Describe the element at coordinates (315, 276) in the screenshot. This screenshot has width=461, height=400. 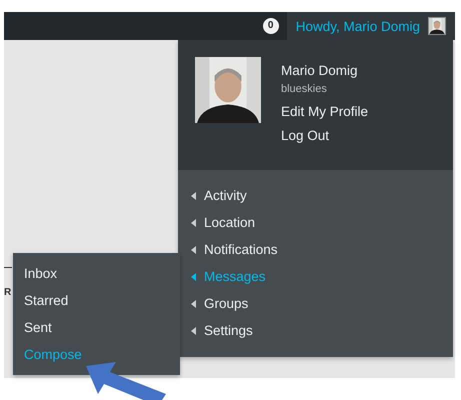
I see `menu-item: Messages` at that location.